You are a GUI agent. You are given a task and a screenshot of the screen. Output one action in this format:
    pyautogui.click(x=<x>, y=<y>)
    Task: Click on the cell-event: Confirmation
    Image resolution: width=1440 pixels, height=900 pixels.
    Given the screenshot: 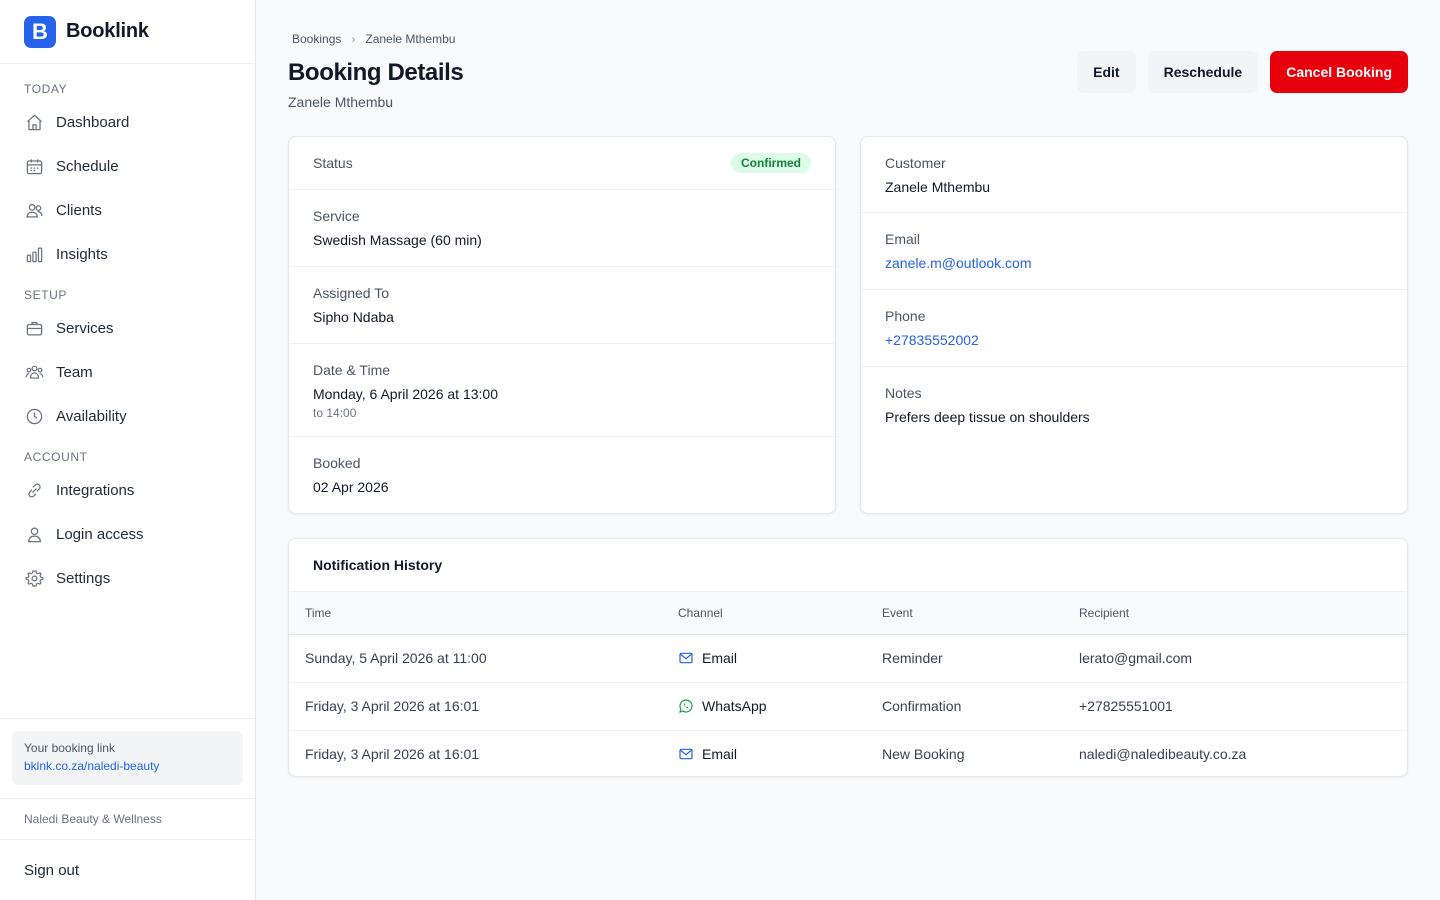 What is the action you would take?
    pyautogui.click(x=922, y=706)
    